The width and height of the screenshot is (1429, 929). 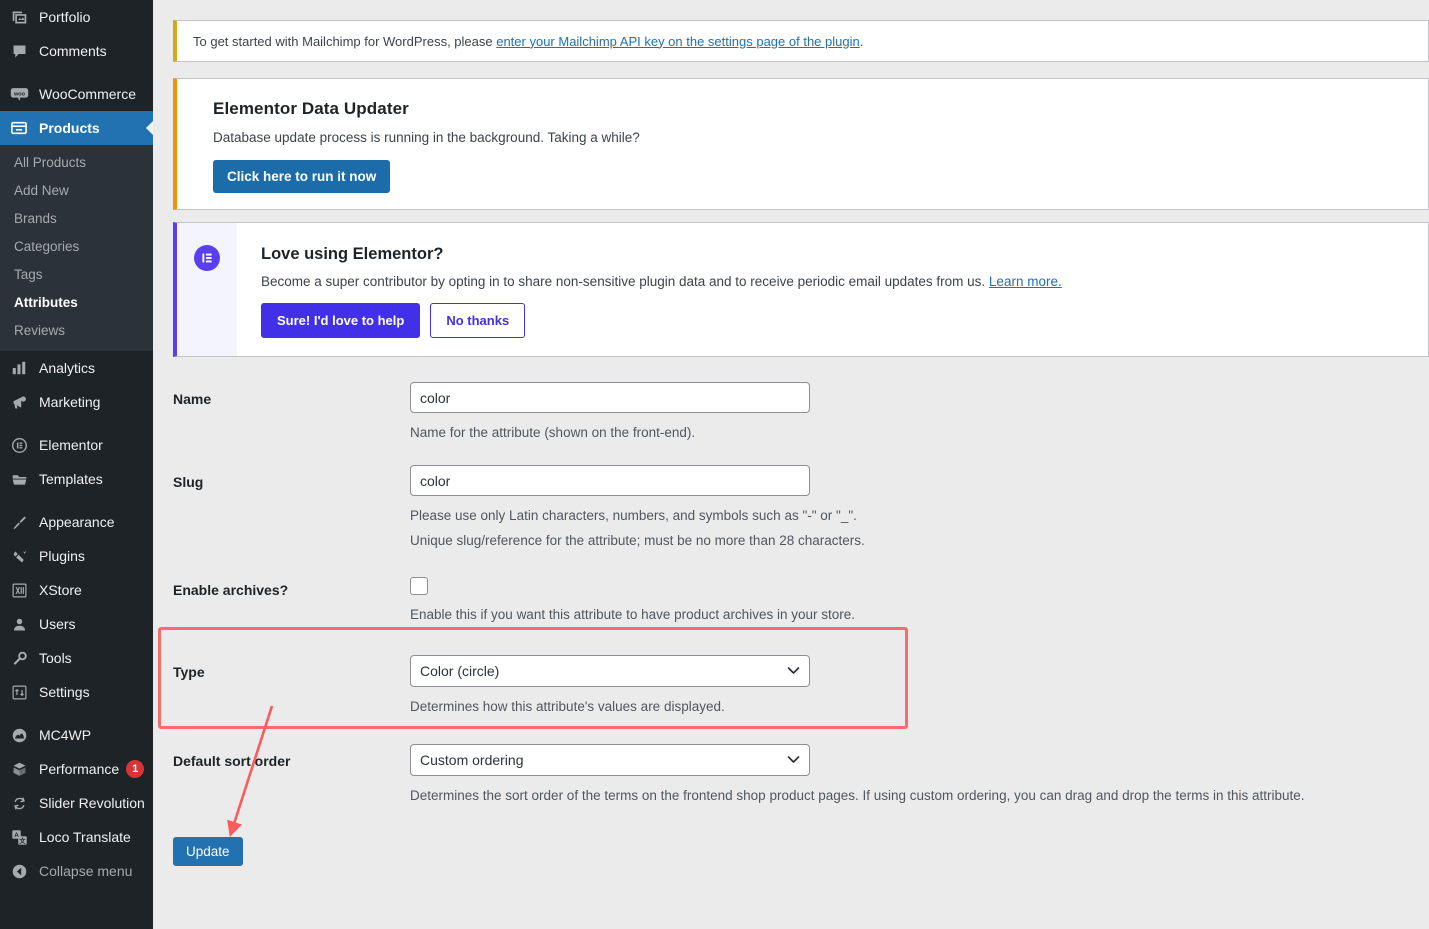 What do you see at coordinates (76, 837) in the screenshot?
I see `sidebar-item-loco-translate: A 文 Loco Translate` at bounding box center [76, 837].